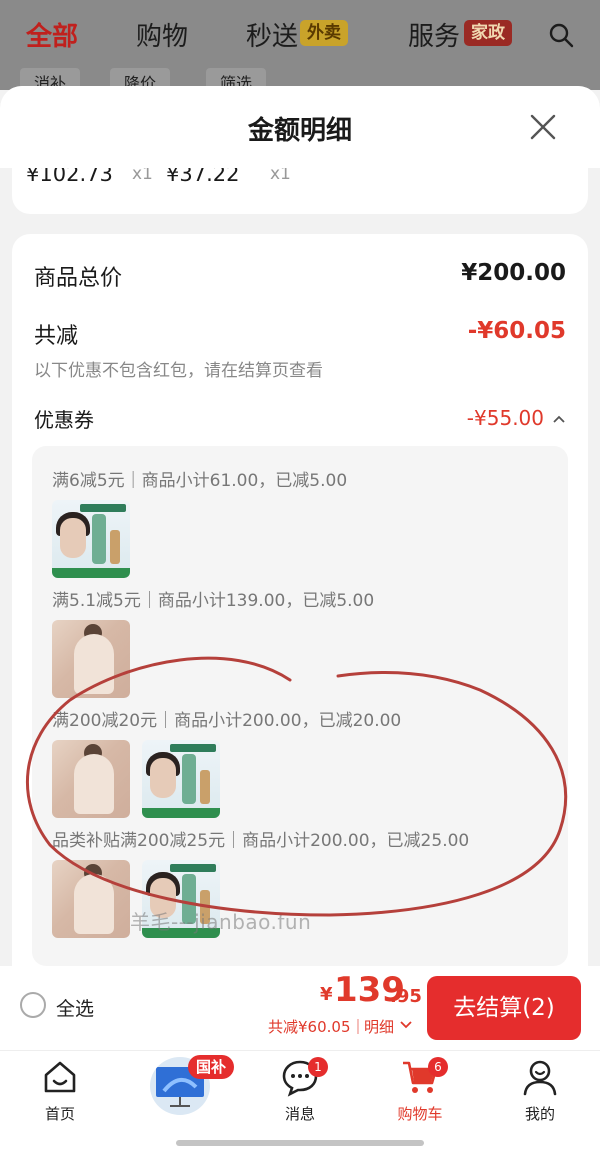  I want to click on tab-home: 首页, so click(60, 1090).